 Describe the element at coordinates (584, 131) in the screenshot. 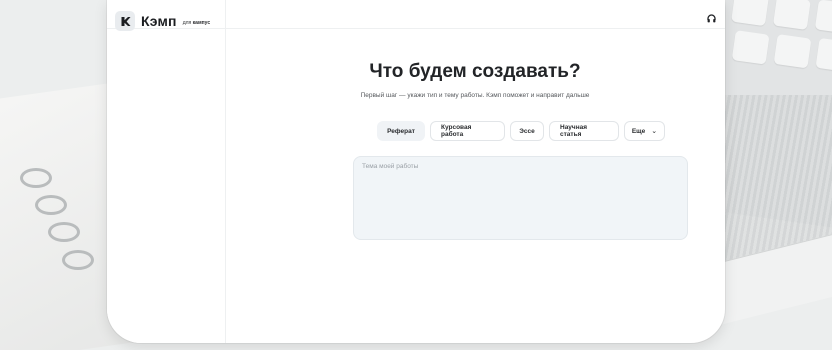

I see `work-type-scientific-article-chip: Научная статья` at that location.